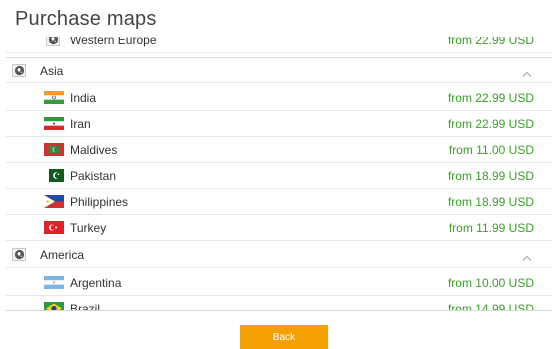  I want to click on country-name: Maldives, so click(94, 150).